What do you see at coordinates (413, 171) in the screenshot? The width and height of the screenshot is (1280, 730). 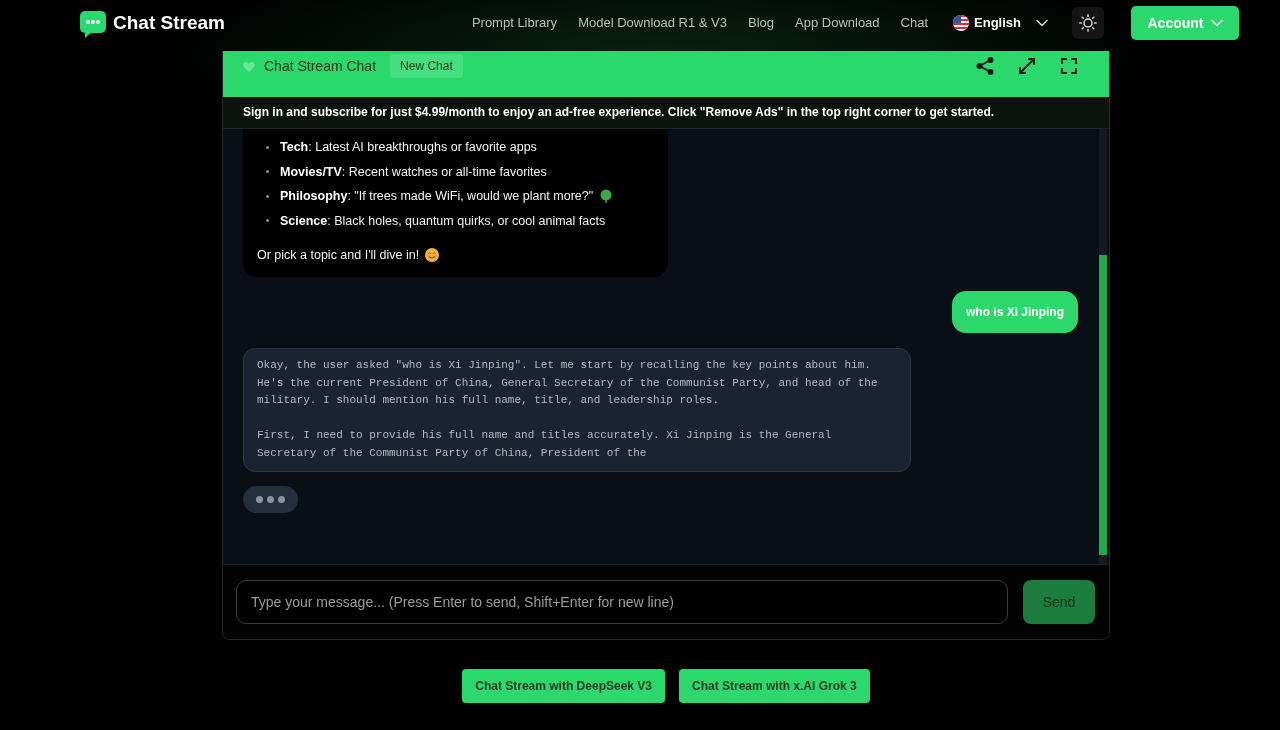 I see `list-item-text: Movies/TV: Recent watches or all-time favorites` at bounding box center [413, 171].